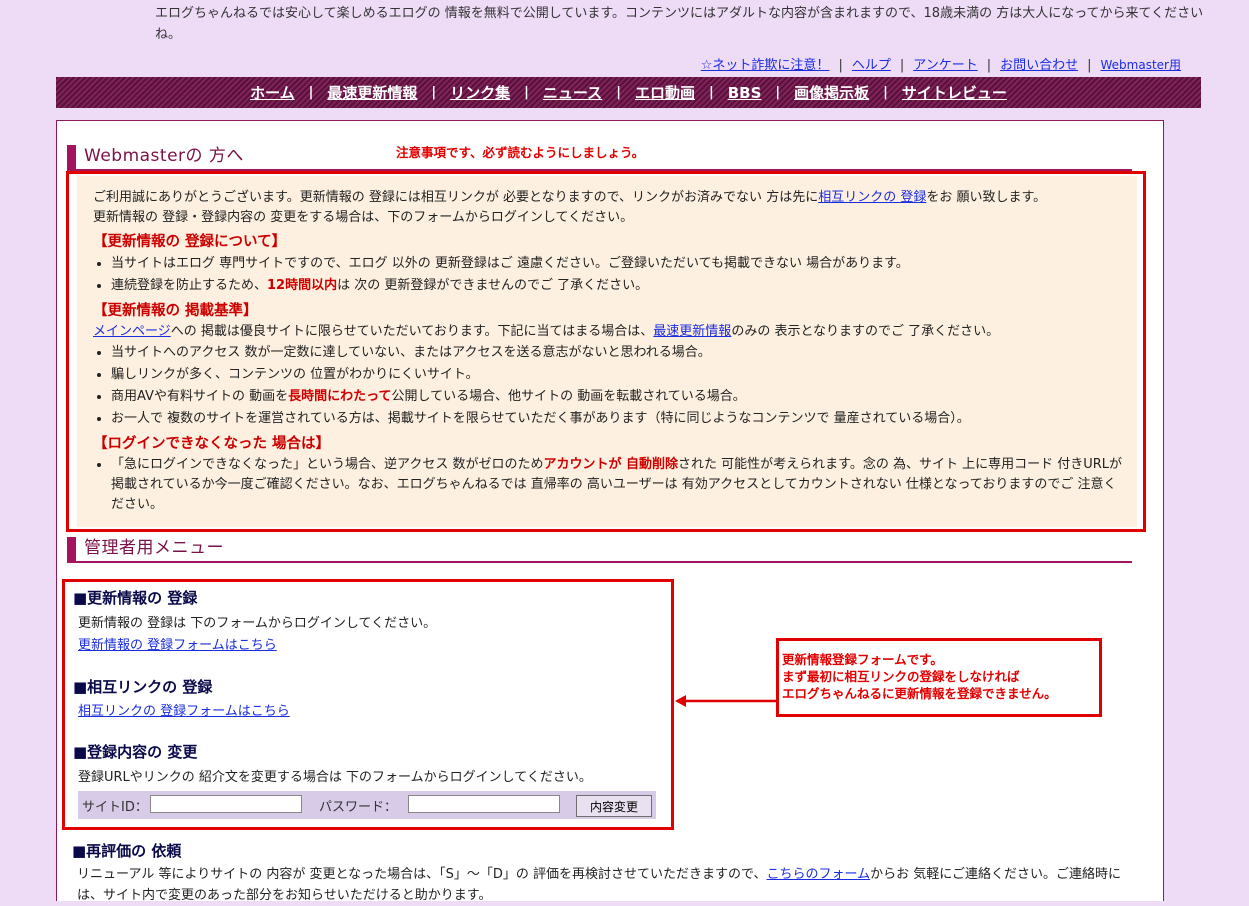  Describe the element at coordinates (184, 709) in the screenshot. I see `mutual-link-form-link: 相互リンクの 登録フォームはこちら` at that location.